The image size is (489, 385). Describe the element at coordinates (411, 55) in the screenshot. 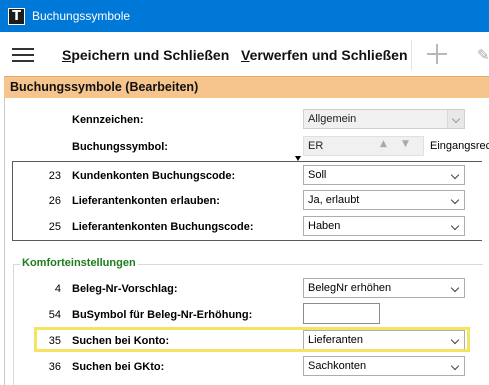

I see `toolbar-divider` at that location.